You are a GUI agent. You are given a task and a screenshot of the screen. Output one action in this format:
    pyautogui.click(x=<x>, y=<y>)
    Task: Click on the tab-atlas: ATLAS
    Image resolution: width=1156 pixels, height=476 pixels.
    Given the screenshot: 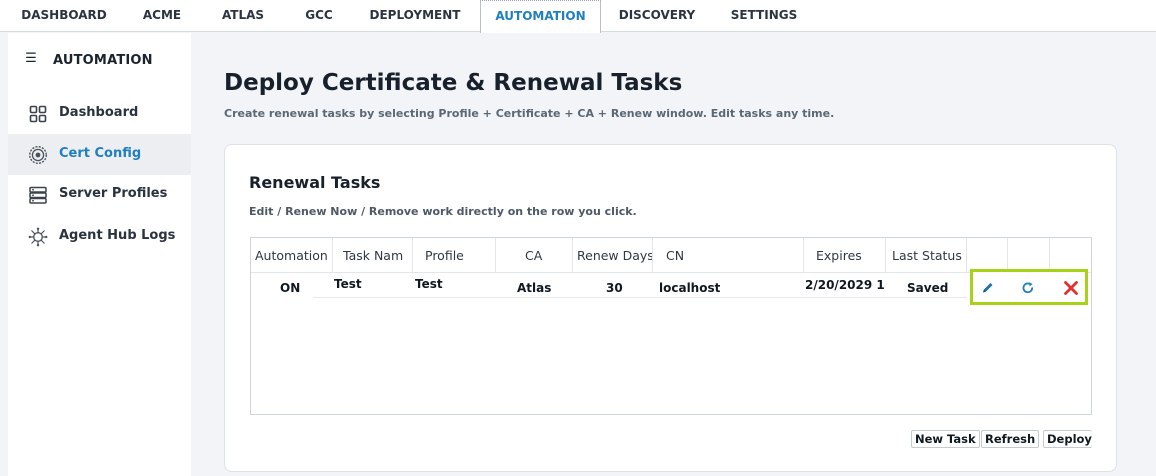 What is the action you would take?
    pyautogui.click(x=243, y=16)
    